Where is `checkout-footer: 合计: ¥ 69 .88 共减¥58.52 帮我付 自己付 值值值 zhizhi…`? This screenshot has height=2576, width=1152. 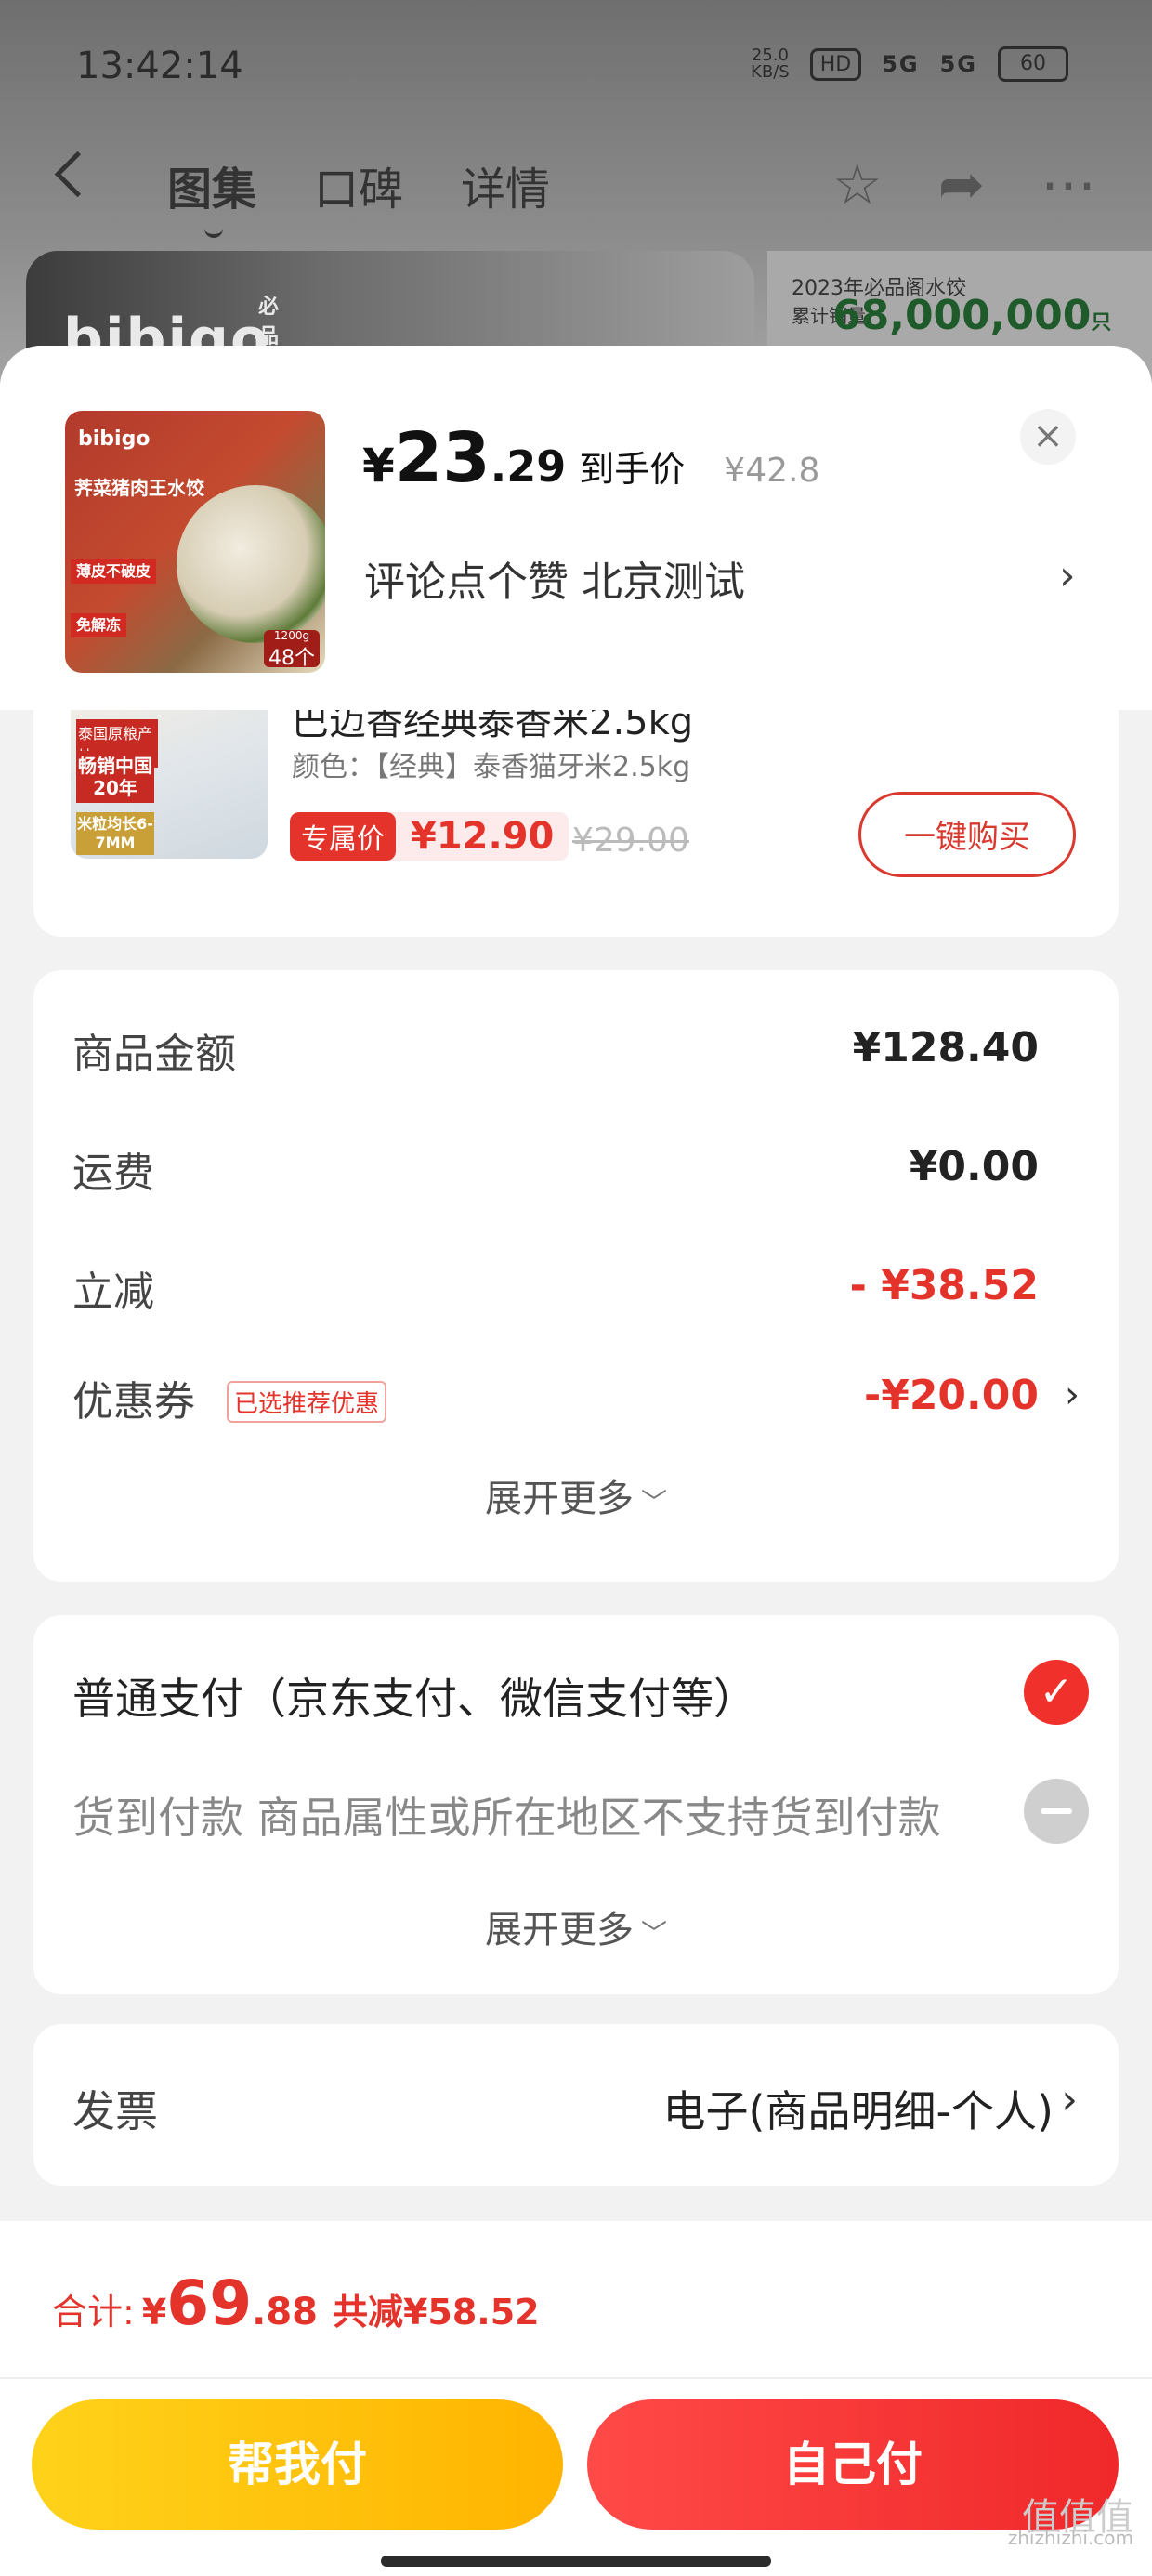 checkout-footer: 合计: ¥ 69 .88 共减¥58.52 帮我付 自己付 值值值 zhizhi… is located at coordinates (576, 2398).